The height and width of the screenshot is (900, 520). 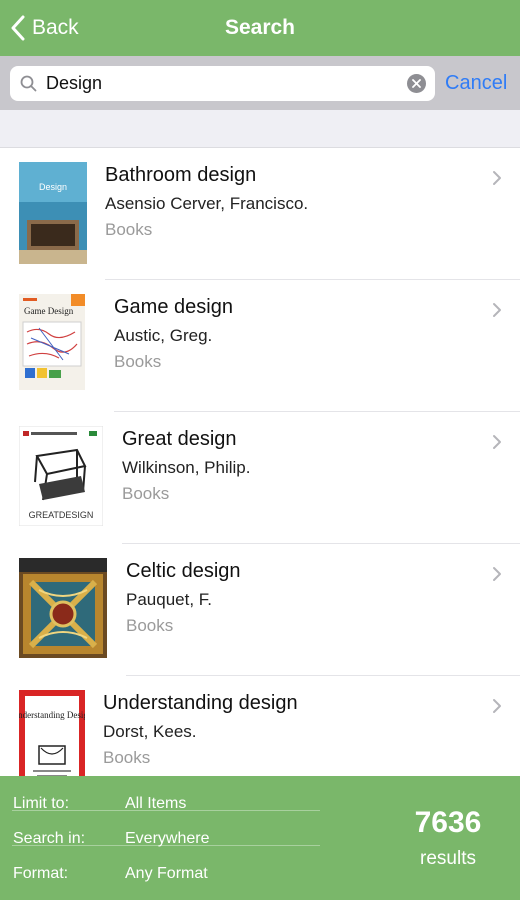 I want to click on page-title: Search, so click(x=260, y=27).